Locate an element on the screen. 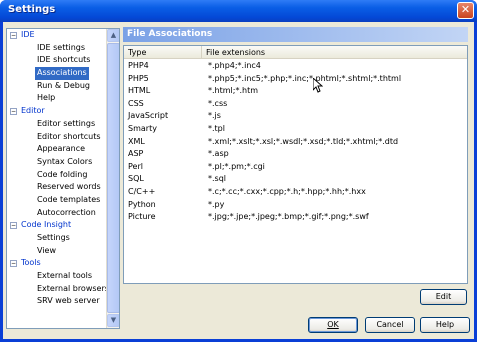 This screenshot has width=477, height=342. table-row: ASP *.asp is located at coordinates (295, 154).